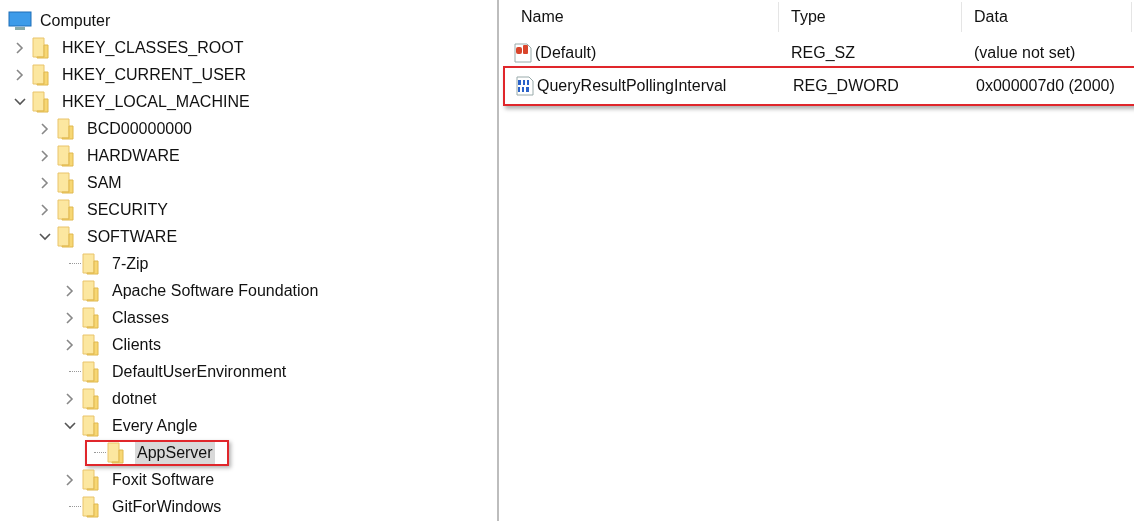 The width and height of the screenshot is (1134, 521). Describe the element at coordinates (104, 182) in the screenshot. I see `tree-item: SAM` at that location.